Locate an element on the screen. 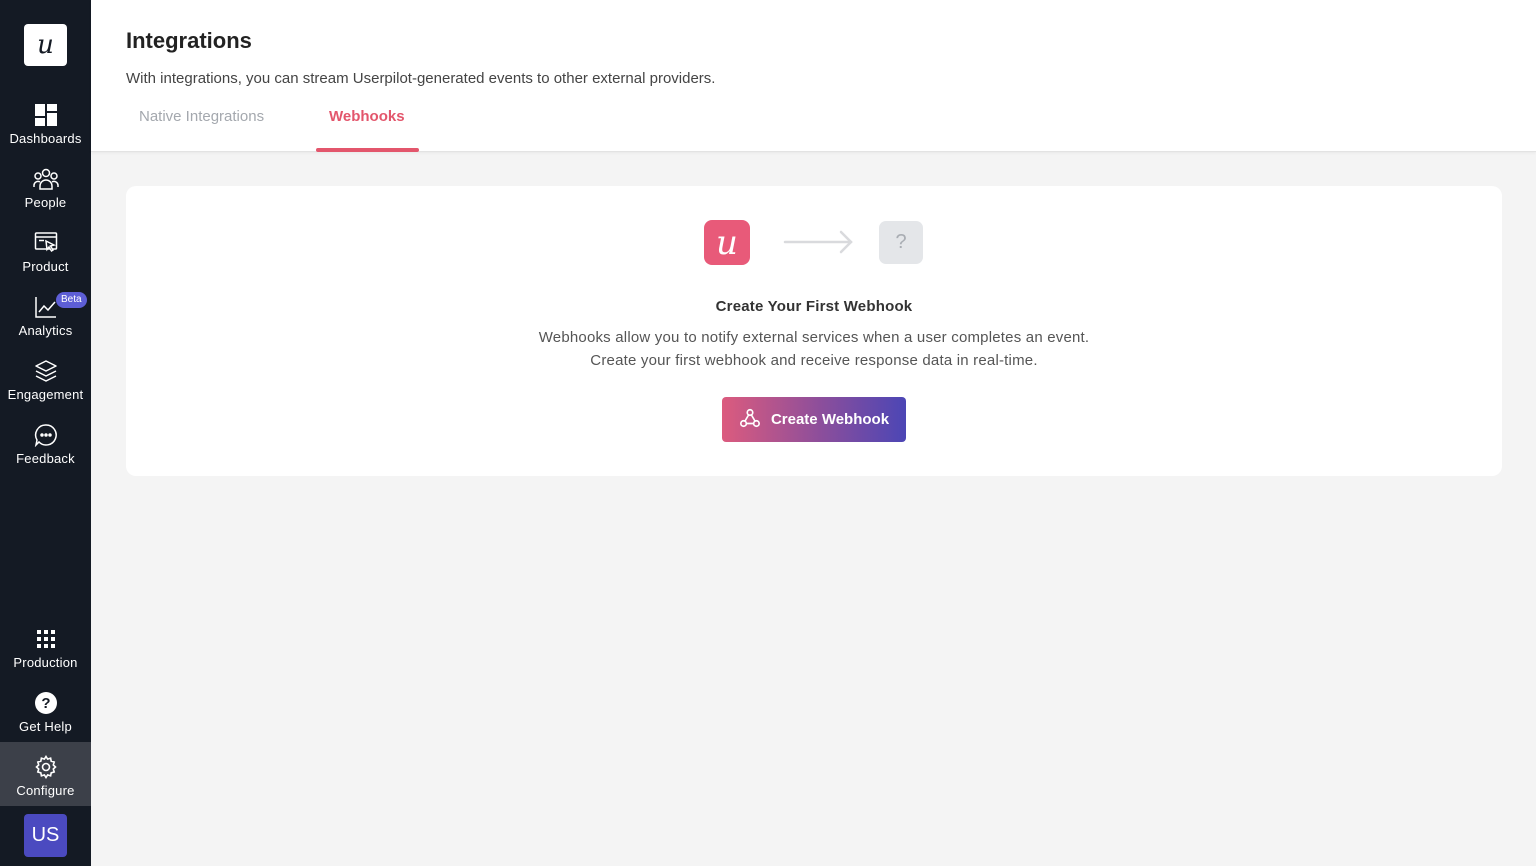 This screenshot has height=866, width=1536. sidebar-item-dashboards: Dashboards is located at coordinates (45, 128).